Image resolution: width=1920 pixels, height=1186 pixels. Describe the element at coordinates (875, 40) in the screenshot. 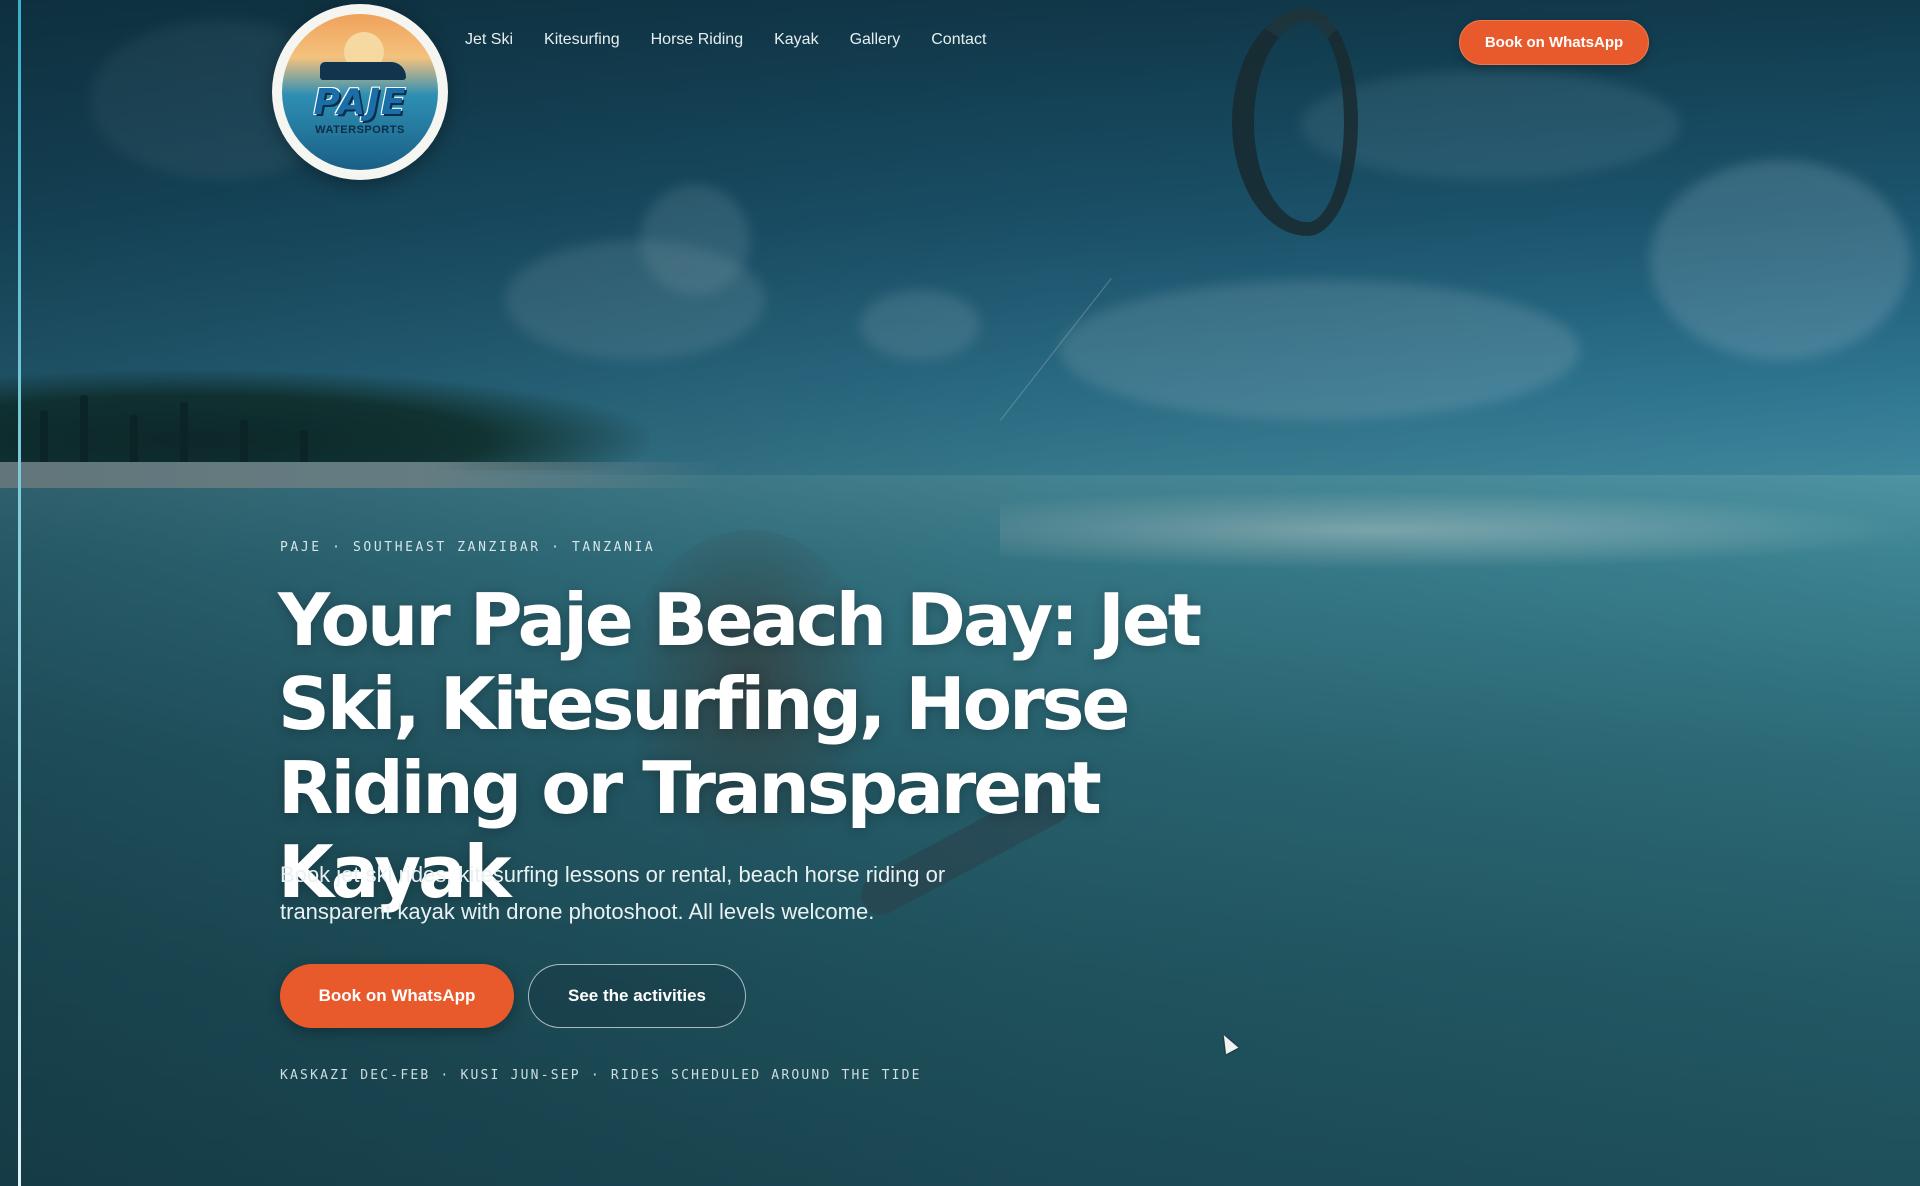

I see `nav-item-gallery: Gallery` at that location.